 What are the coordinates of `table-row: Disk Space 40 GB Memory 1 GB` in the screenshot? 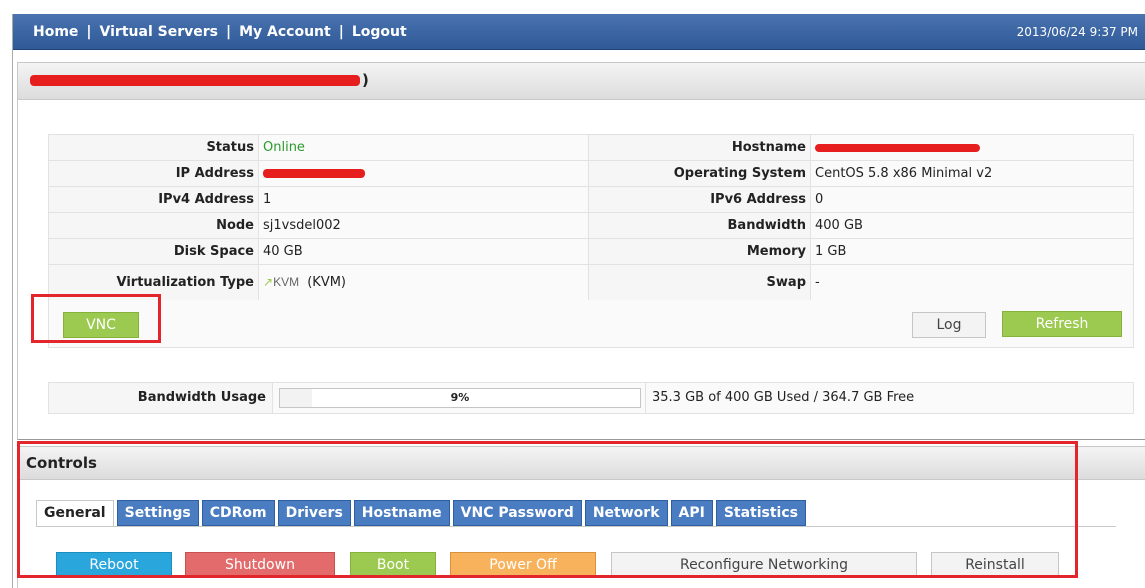 It's located at (591, 251).